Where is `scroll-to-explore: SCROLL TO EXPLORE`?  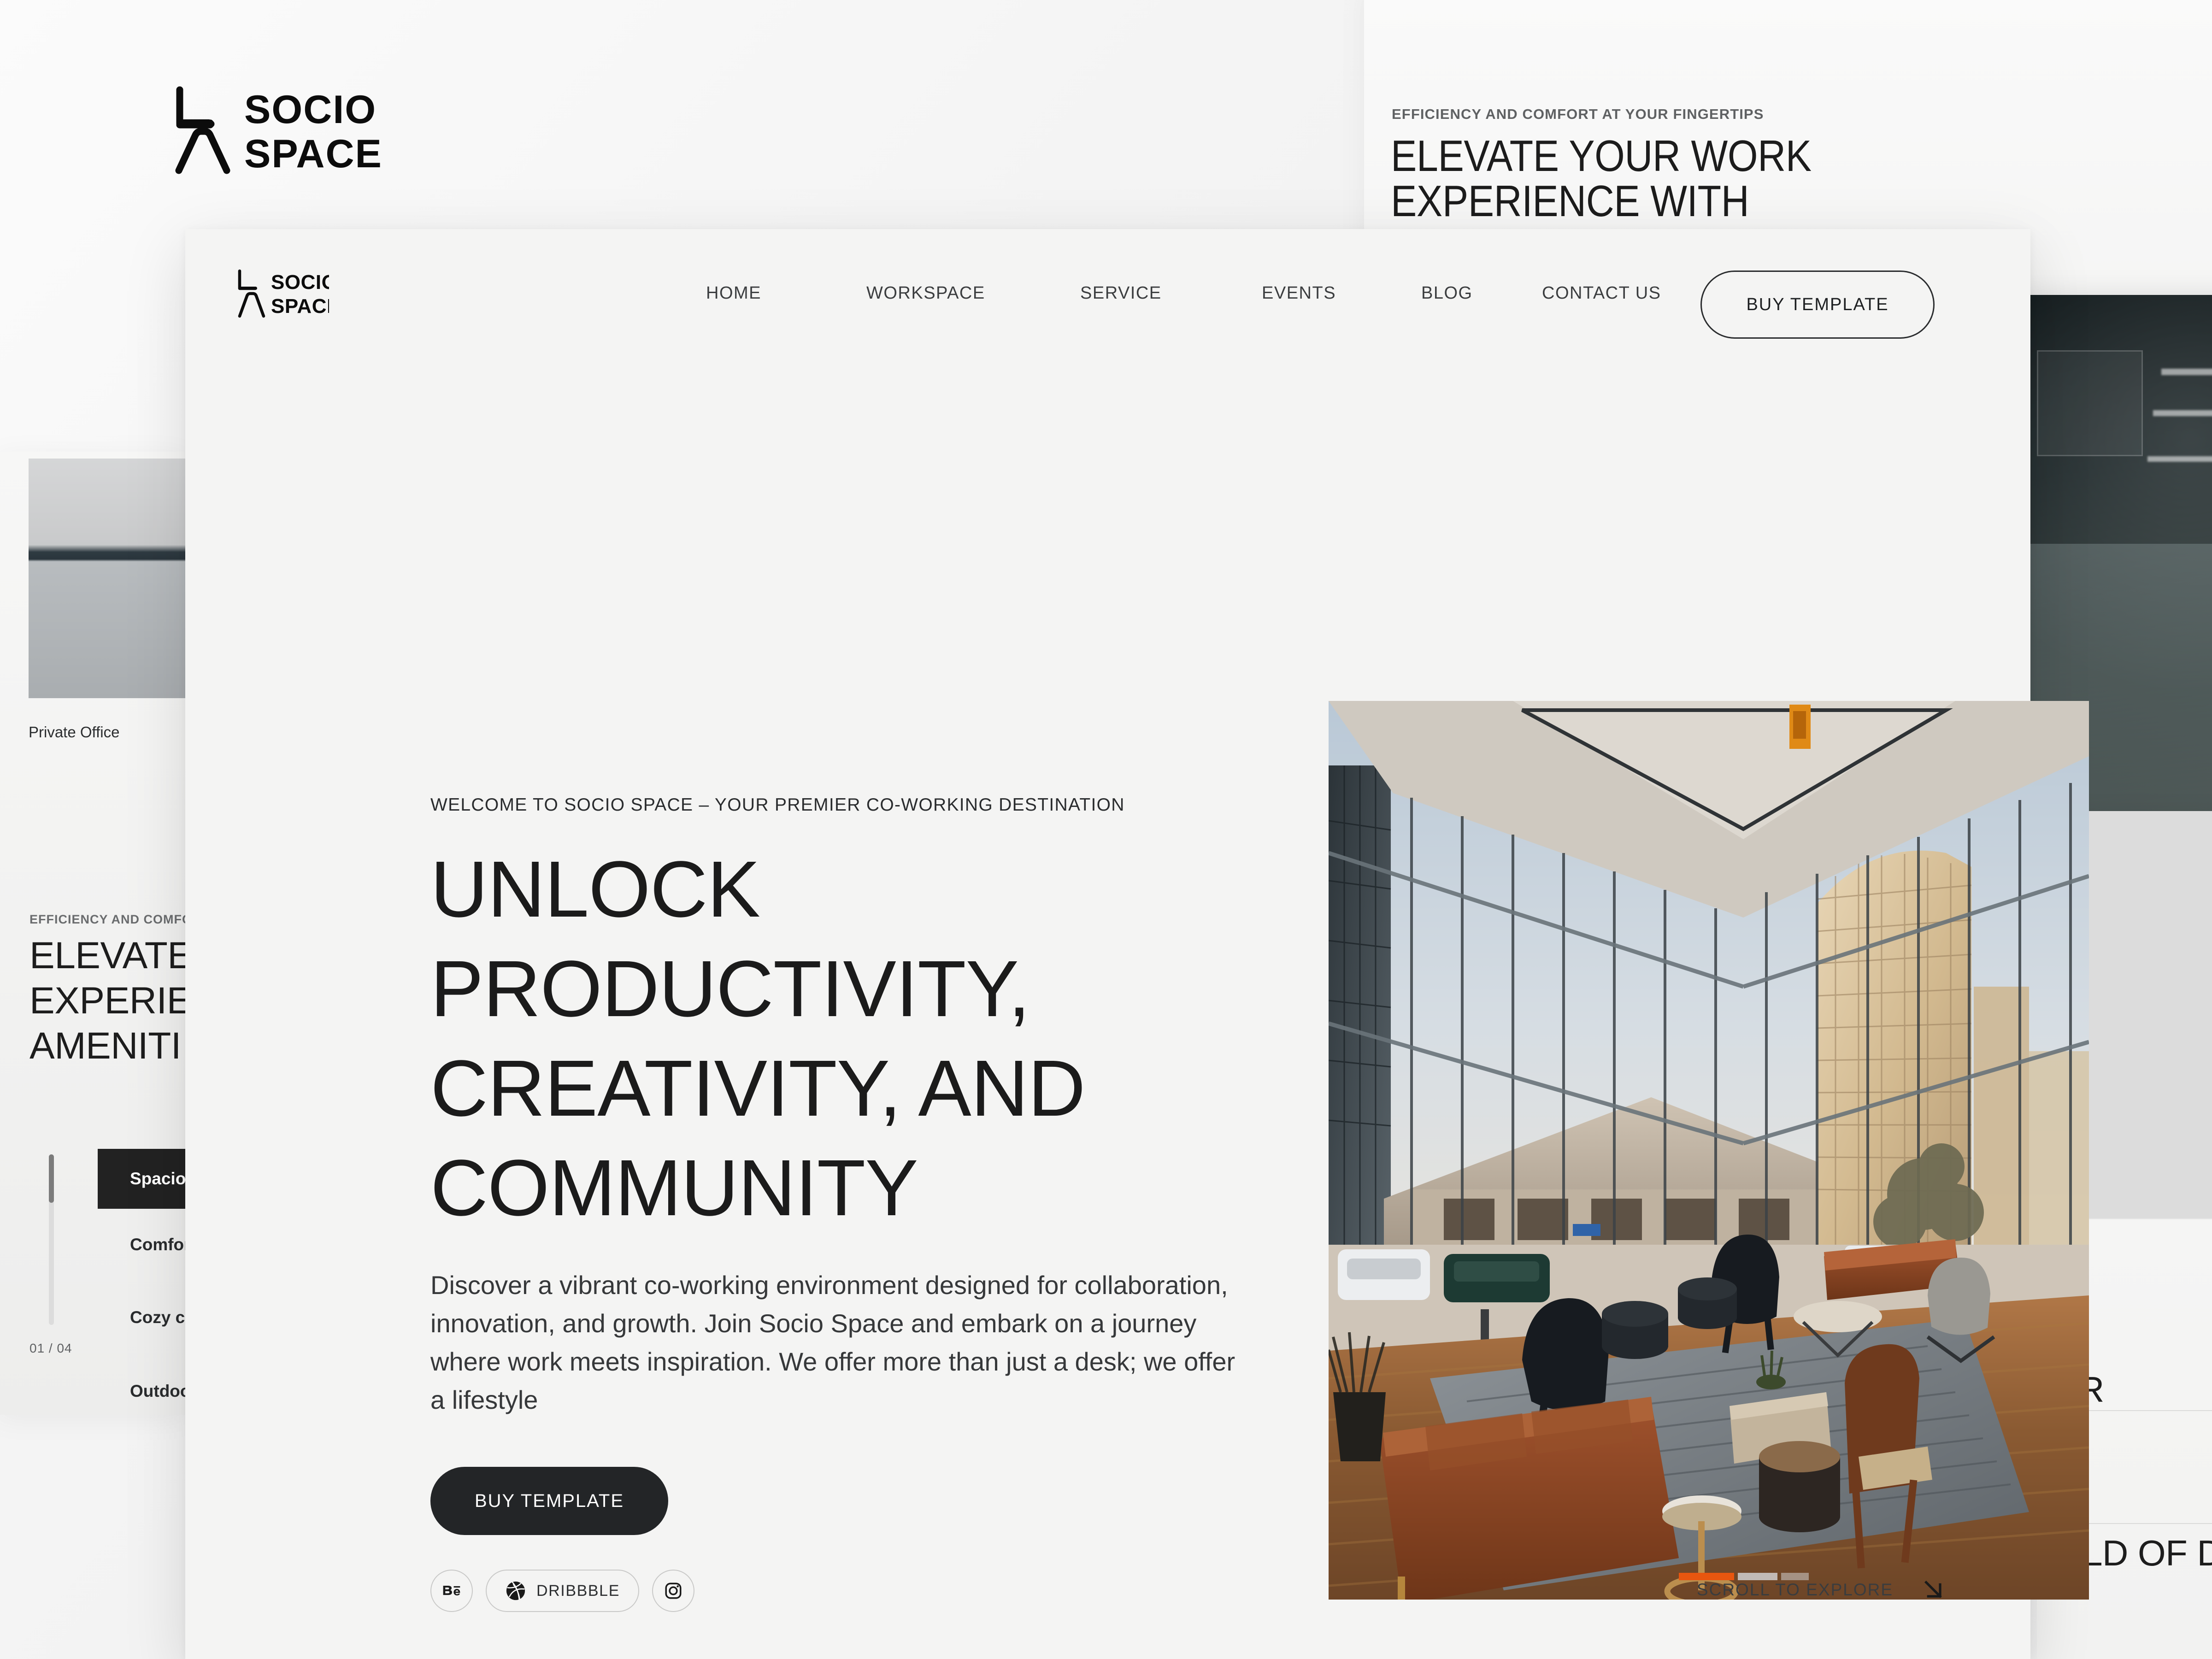 scroll-to-explore: SCROLL TO EXPLORE is located at coordinates (1822, 1590).